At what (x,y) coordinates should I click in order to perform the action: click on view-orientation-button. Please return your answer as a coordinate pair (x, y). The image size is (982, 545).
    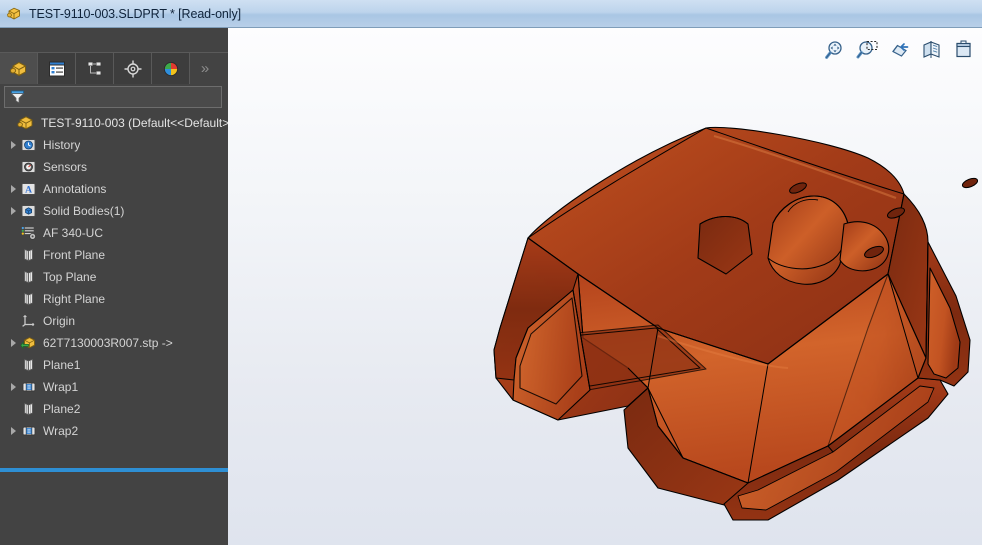
    Looking at the image, I should click on (964, 50).